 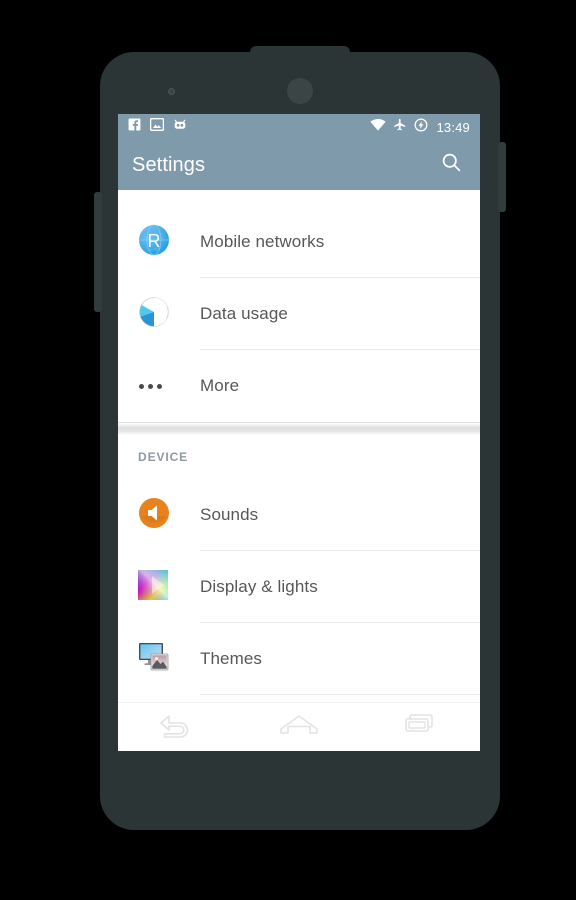 What do you see at coordinates (299, 198) in the screenshot?
I see `list-item-partial-above` at bounding box center [299, 198].